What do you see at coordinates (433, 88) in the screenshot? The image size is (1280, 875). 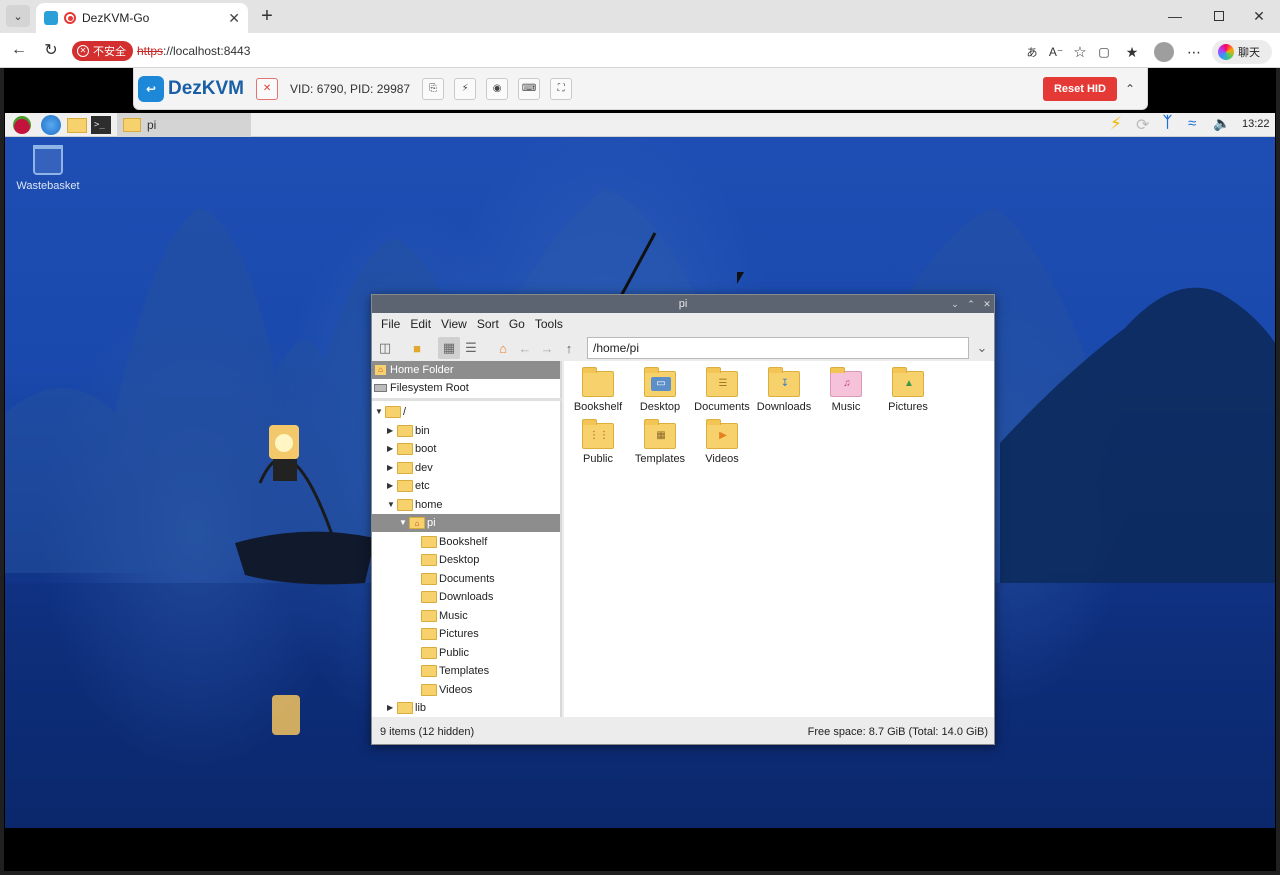 I see `paste-icon: ⎘` at bounding box center [433, 88].